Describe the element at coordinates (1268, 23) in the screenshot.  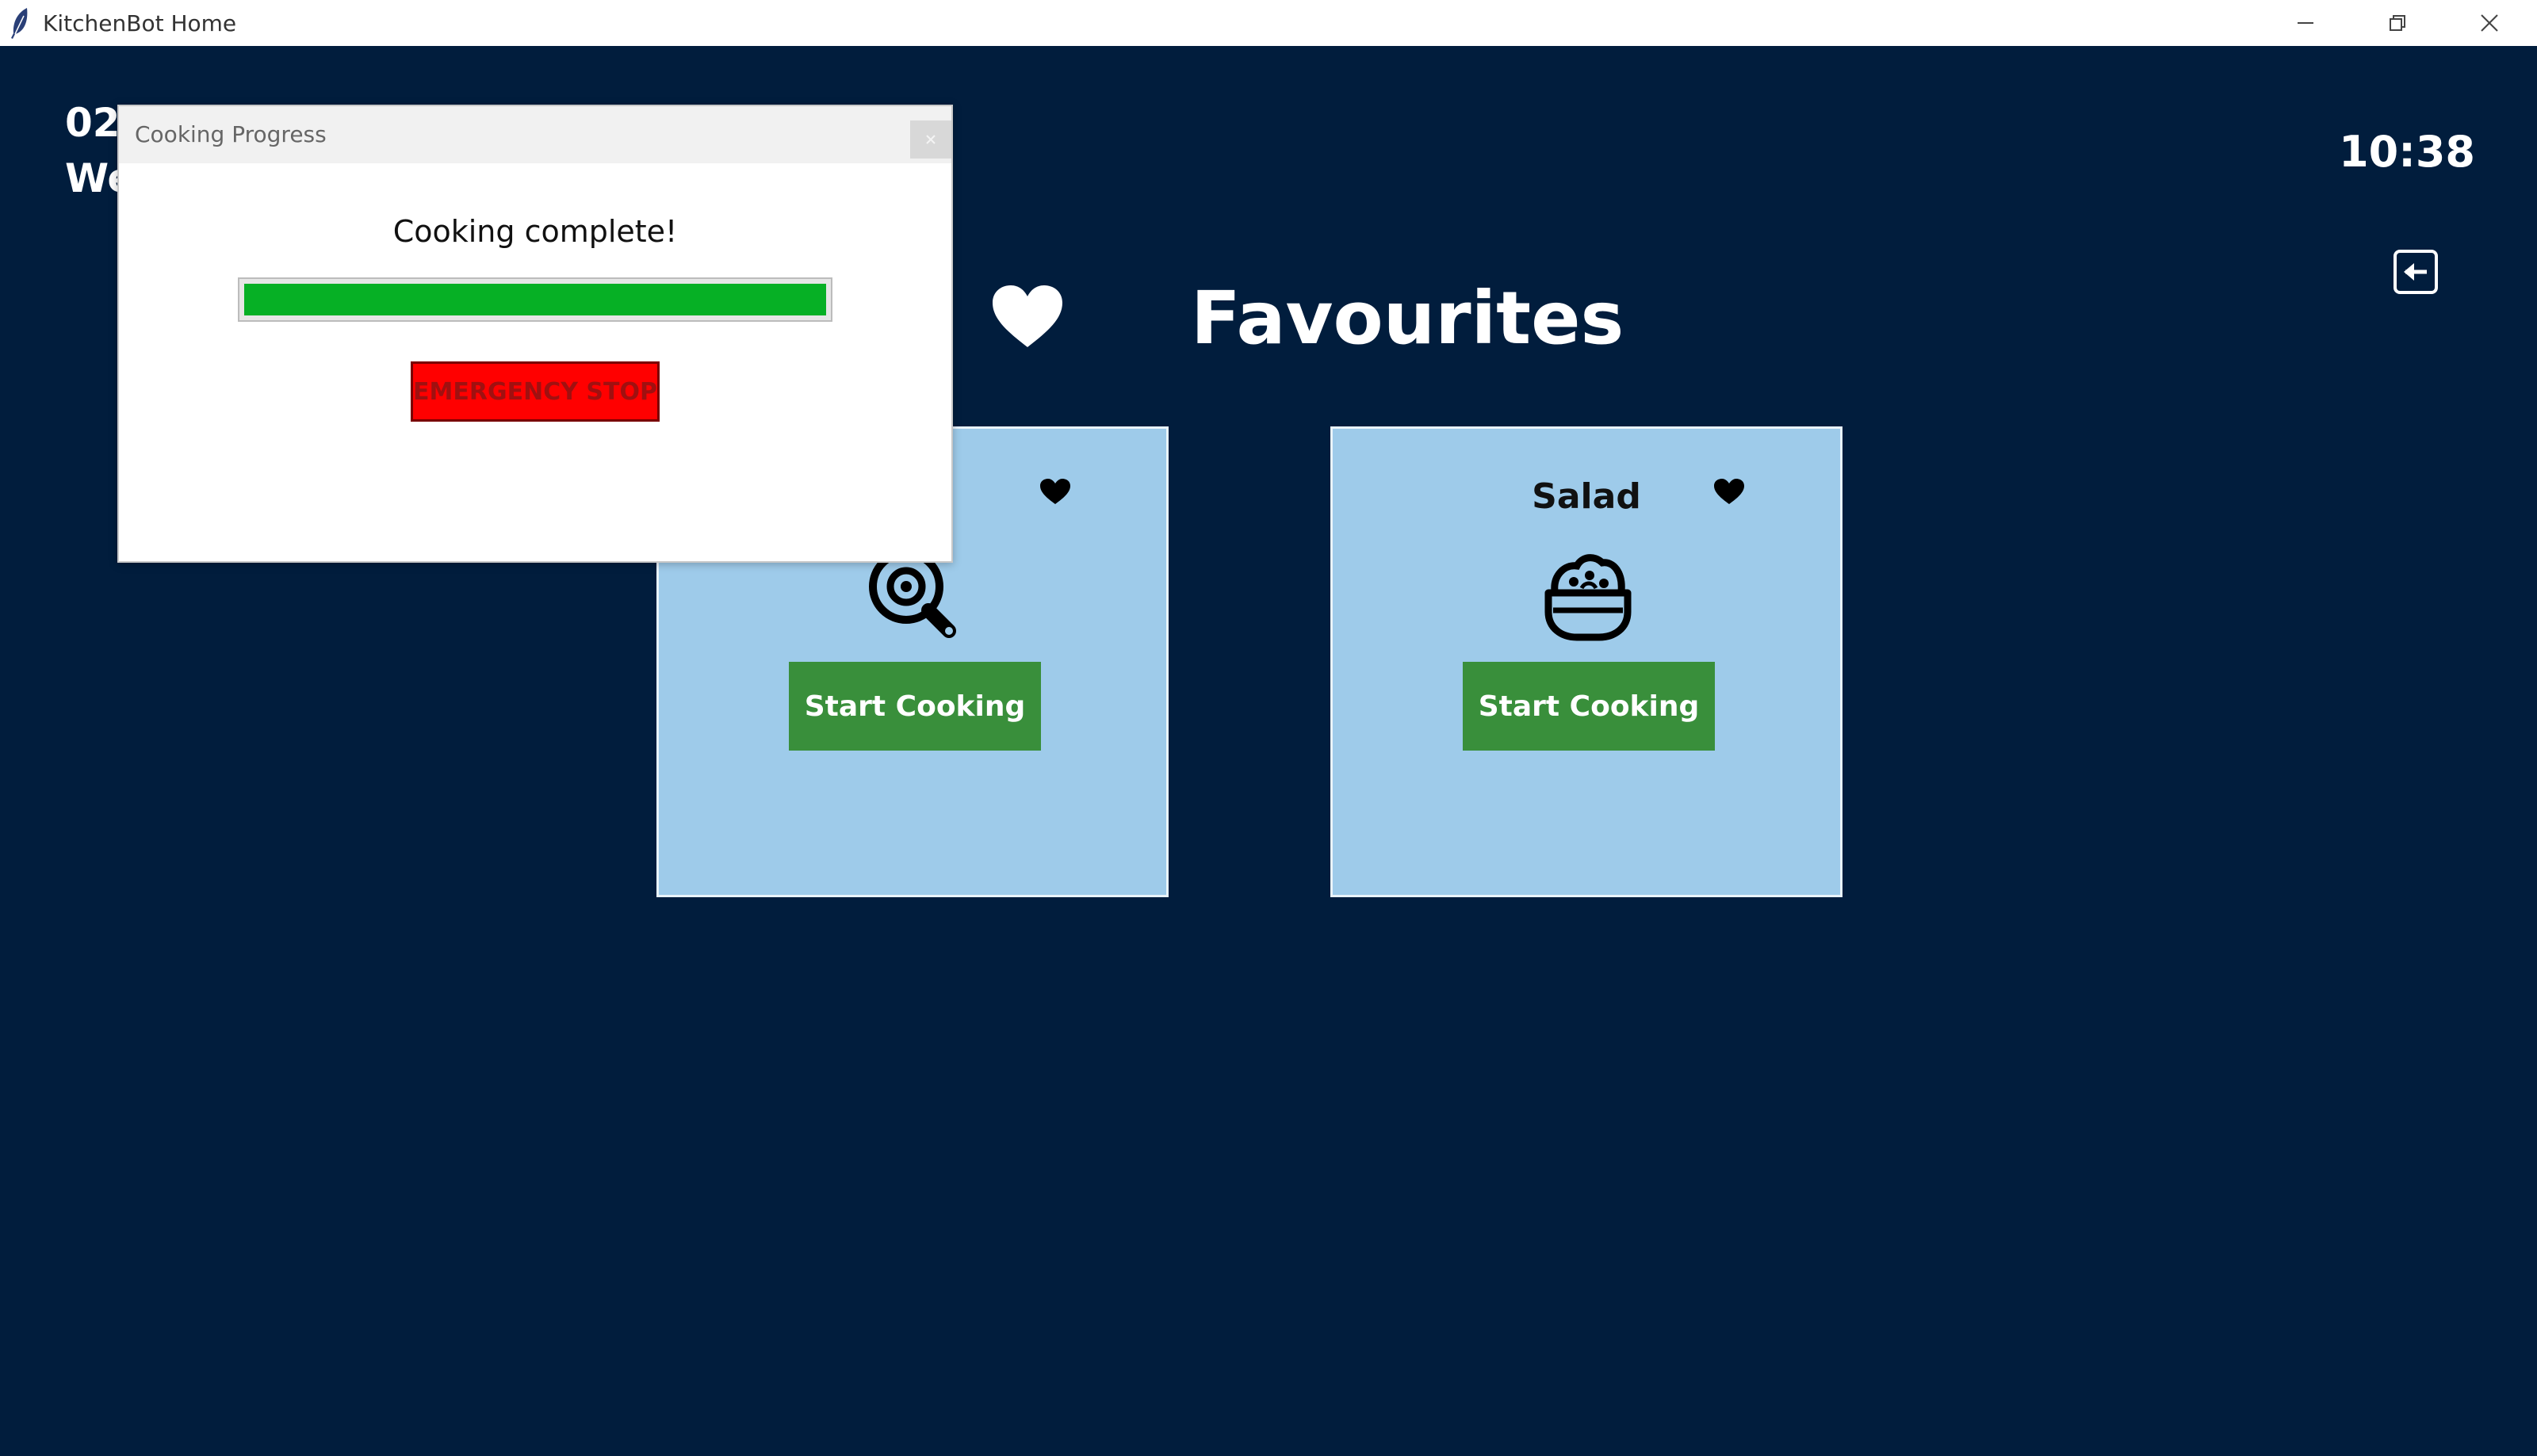
I see `window-titlebar: KitchenBot Home` at that location.